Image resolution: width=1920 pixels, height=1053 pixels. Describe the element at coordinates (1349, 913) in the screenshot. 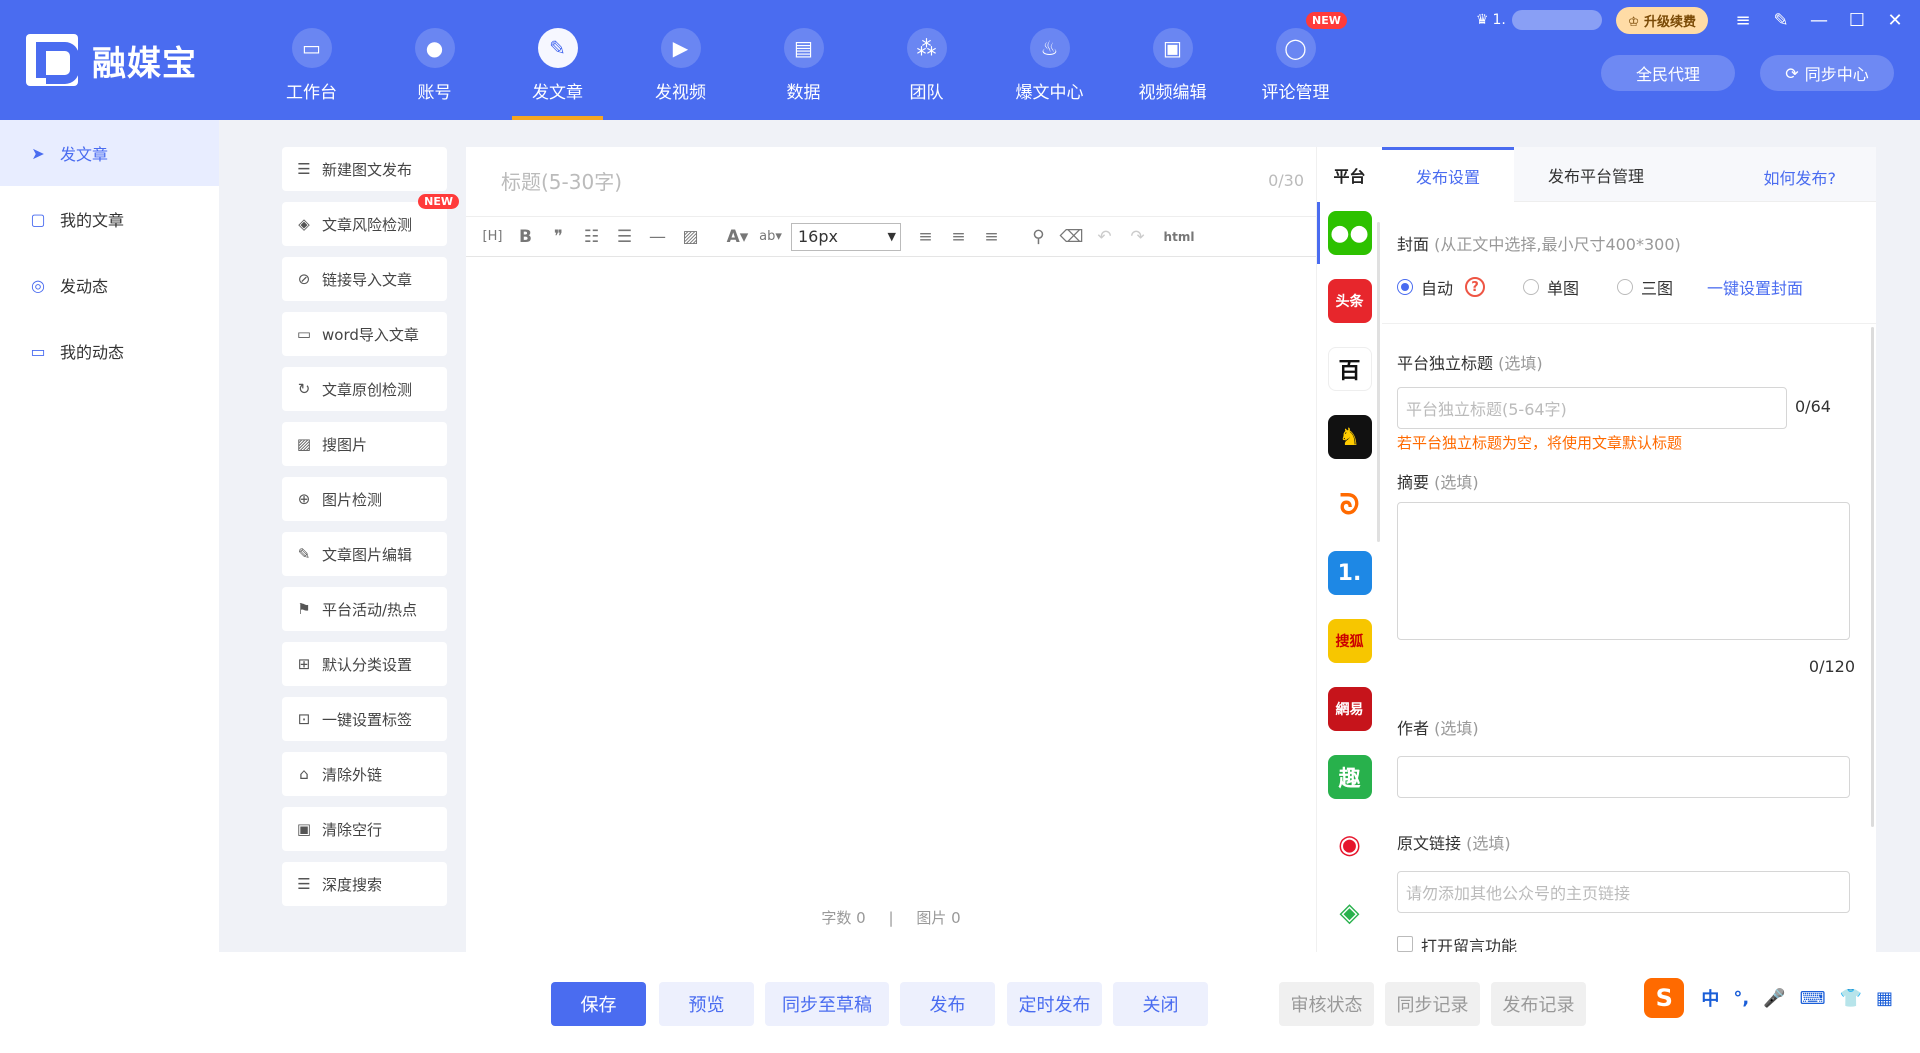

I see `aiqiyi-icon: ◈` at that location.